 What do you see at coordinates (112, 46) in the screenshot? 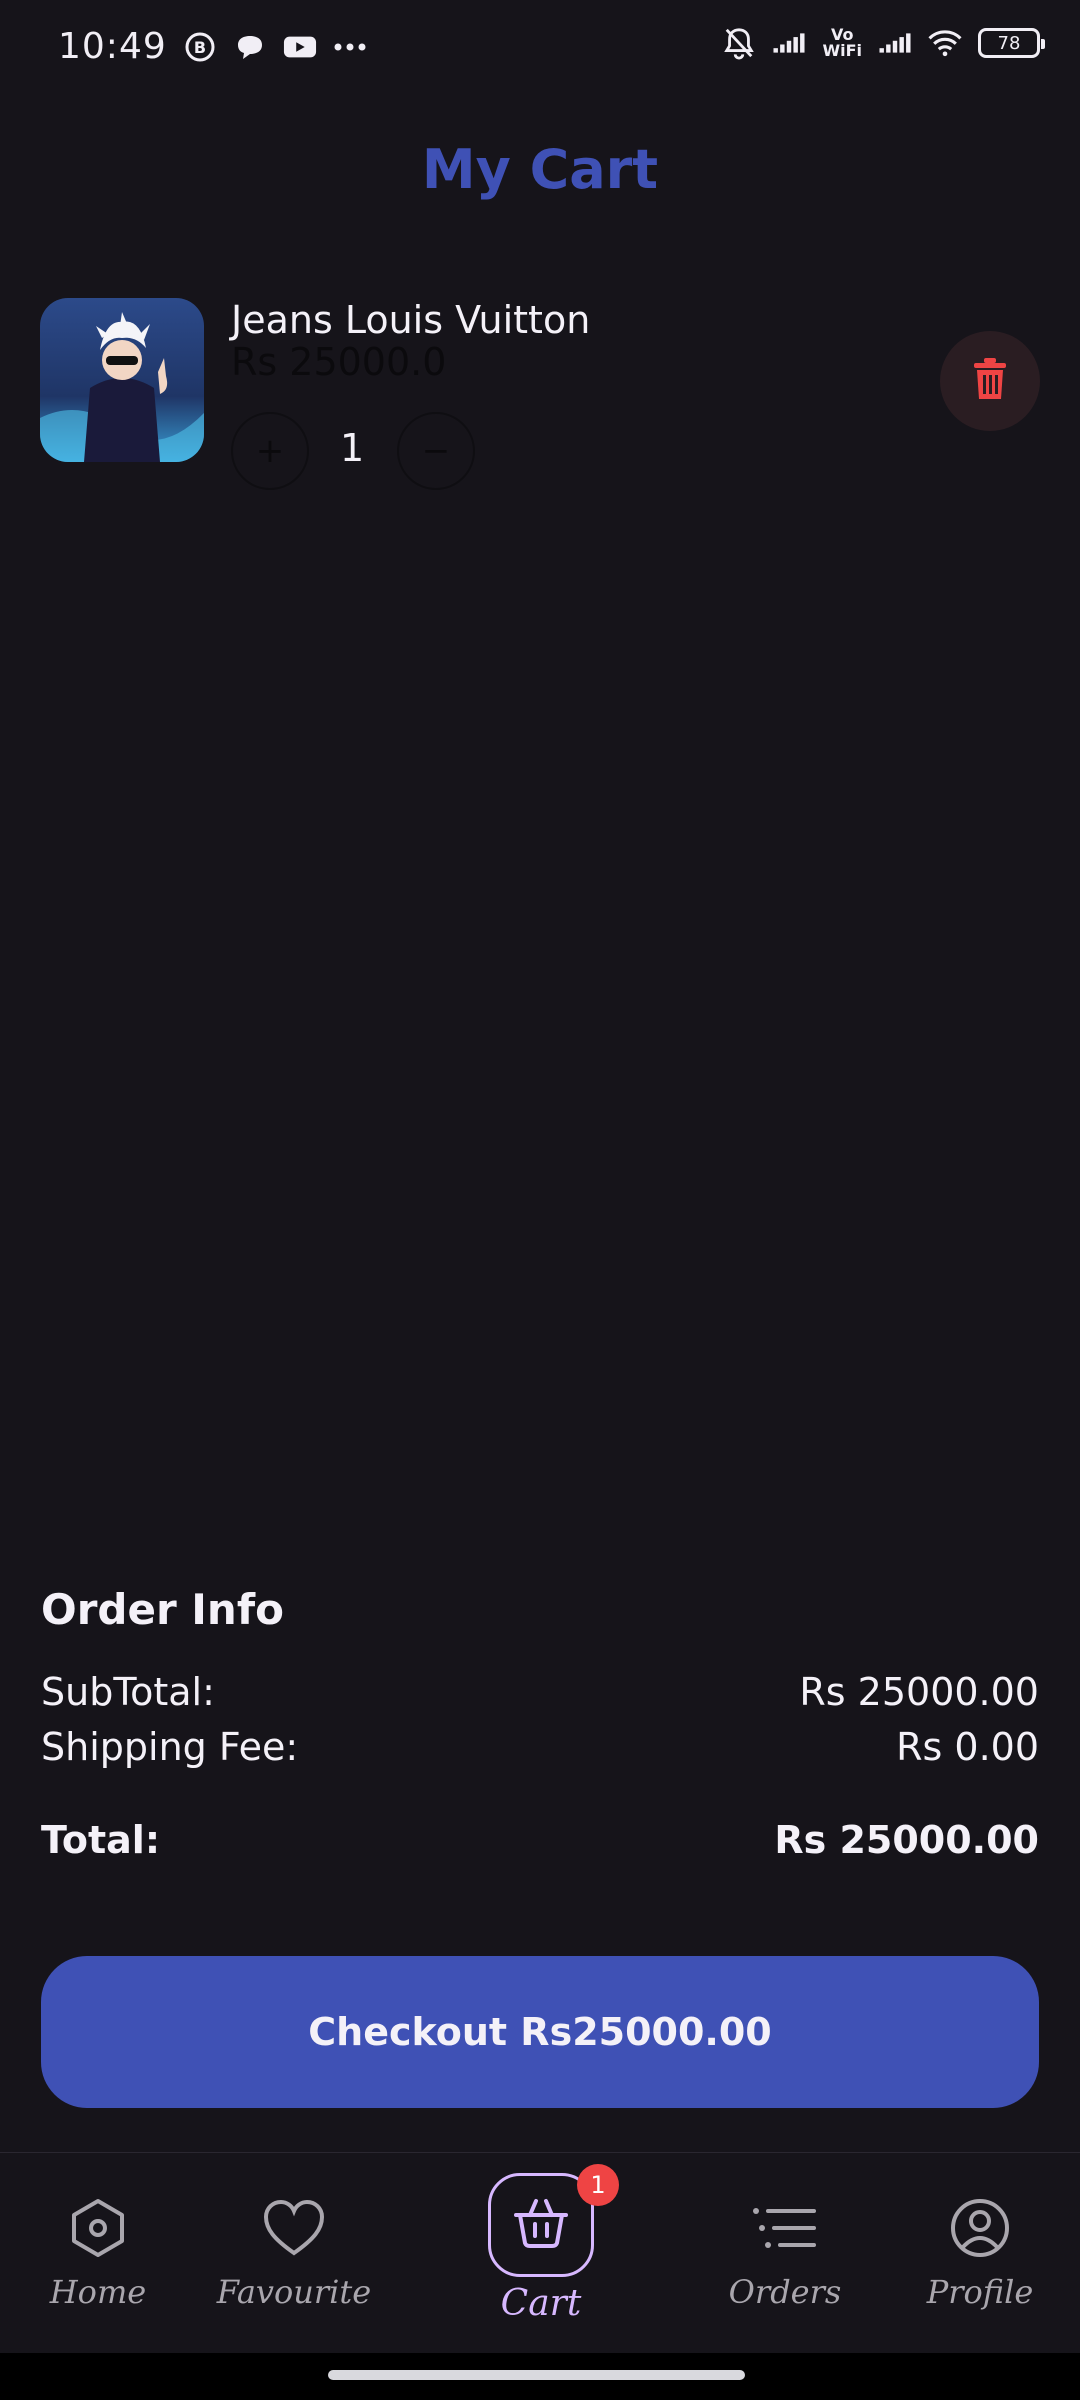
I see `status-time: 10:49` at bounding box center [112, 46].